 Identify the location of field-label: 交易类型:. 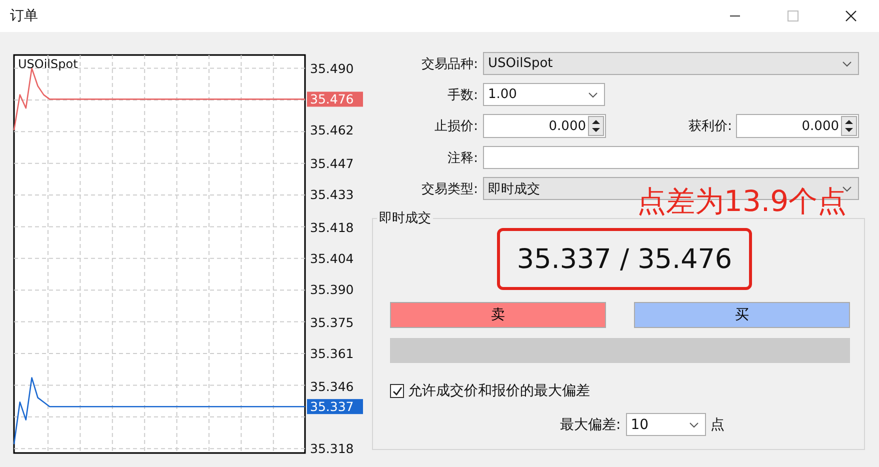
(449, 189).